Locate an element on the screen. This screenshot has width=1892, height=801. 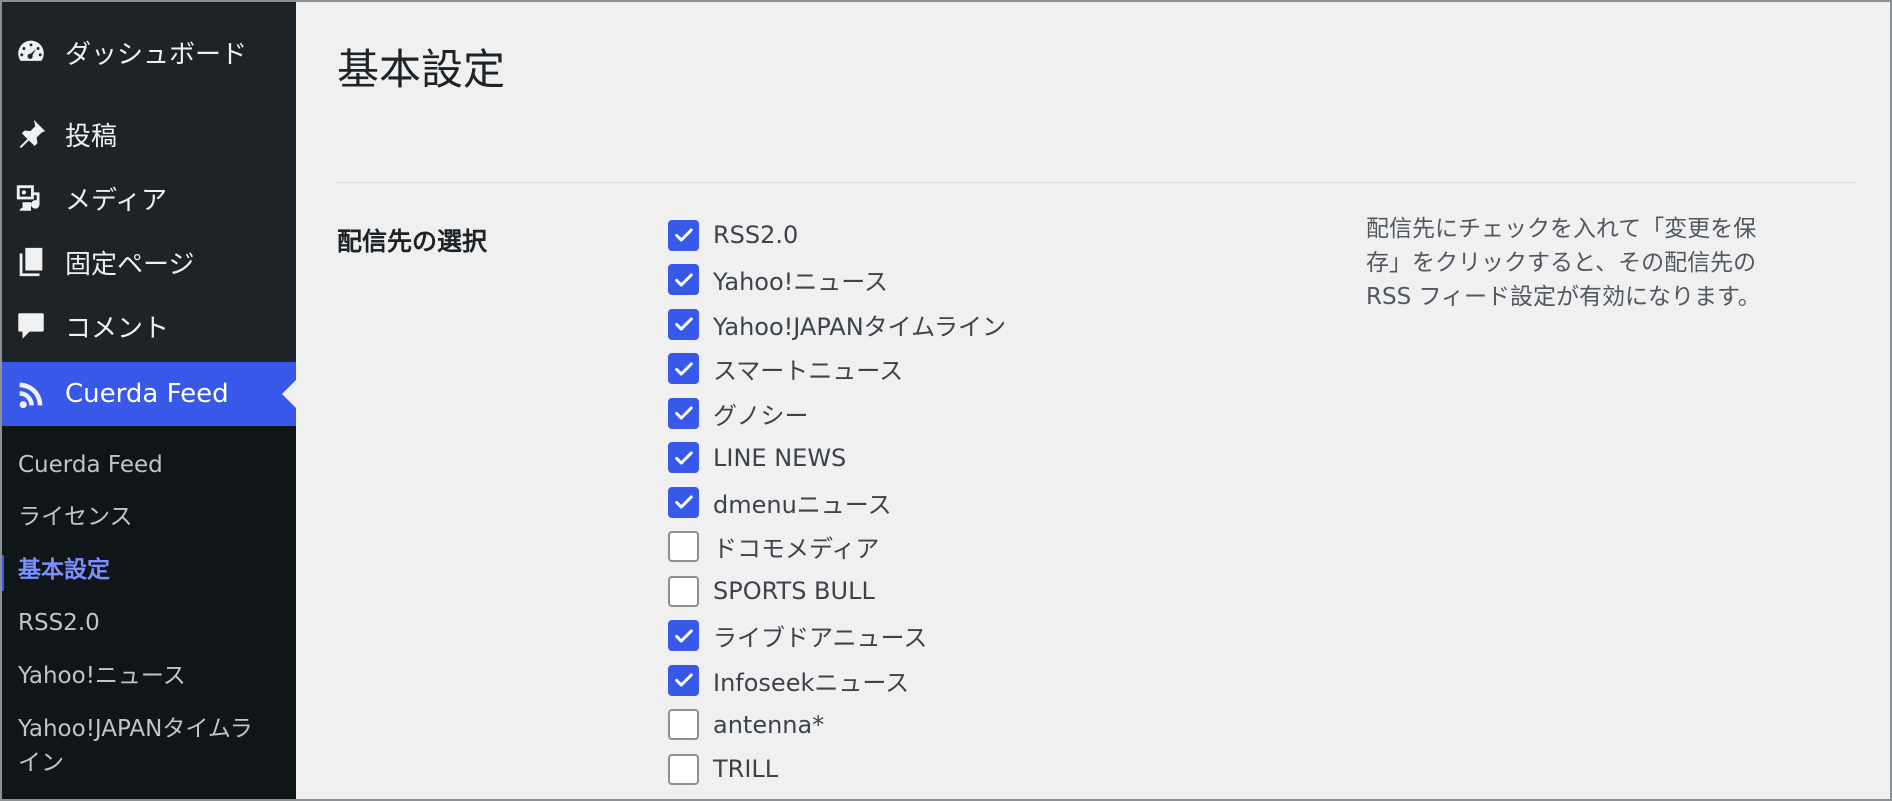
submenu-item-license: ライセンス is located at coordinates (148, 517).